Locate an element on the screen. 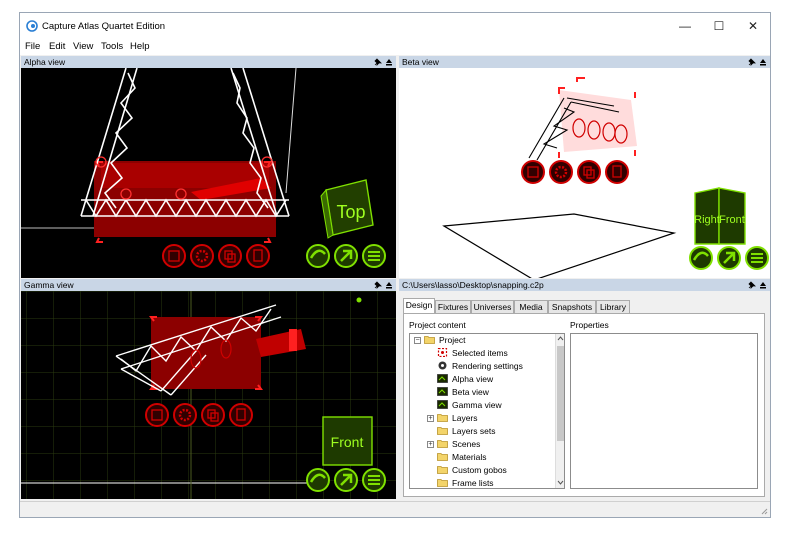 This screenshot has height=541, width=800. alpha-green-toolbar is located at coordinates (346, 256).